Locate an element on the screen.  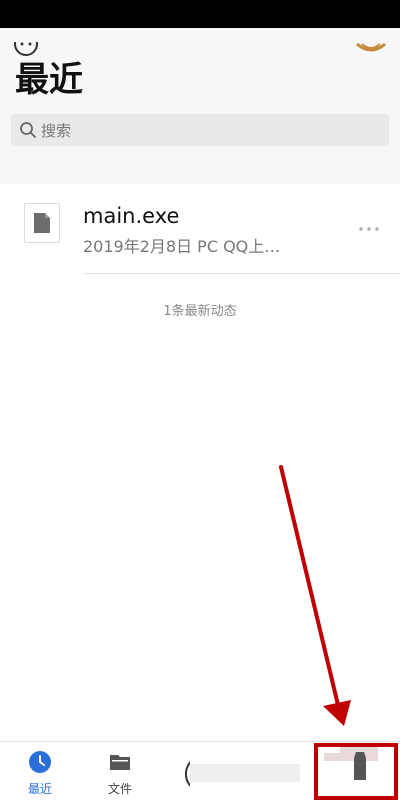
transfer-icon is located at coordinates (371, 56).